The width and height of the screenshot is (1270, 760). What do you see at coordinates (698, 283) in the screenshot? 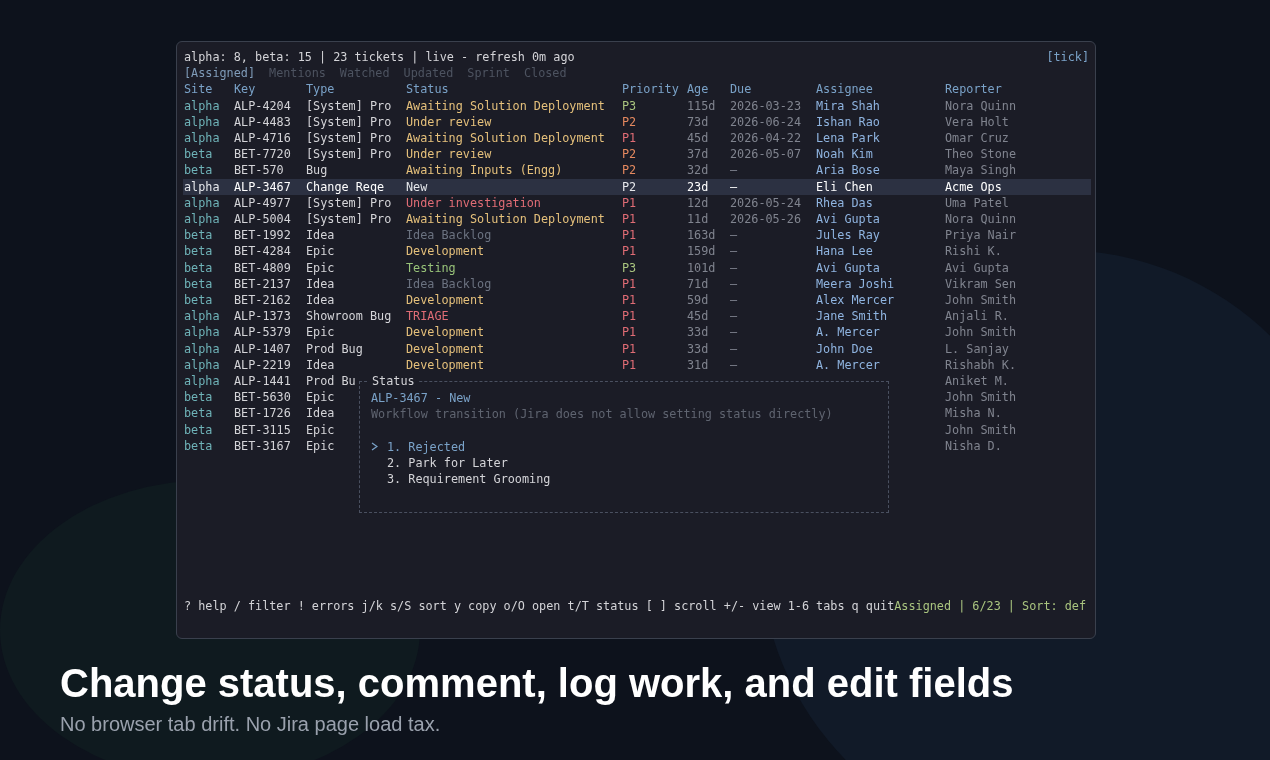
I see `age-cell: 71d` at bounding box center [698, 283].